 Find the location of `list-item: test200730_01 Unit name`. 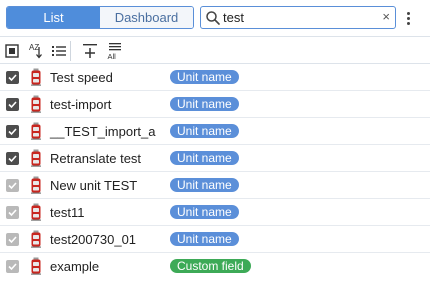

list-item: test200730_01 Unit name is located at coordinates (215, 239).